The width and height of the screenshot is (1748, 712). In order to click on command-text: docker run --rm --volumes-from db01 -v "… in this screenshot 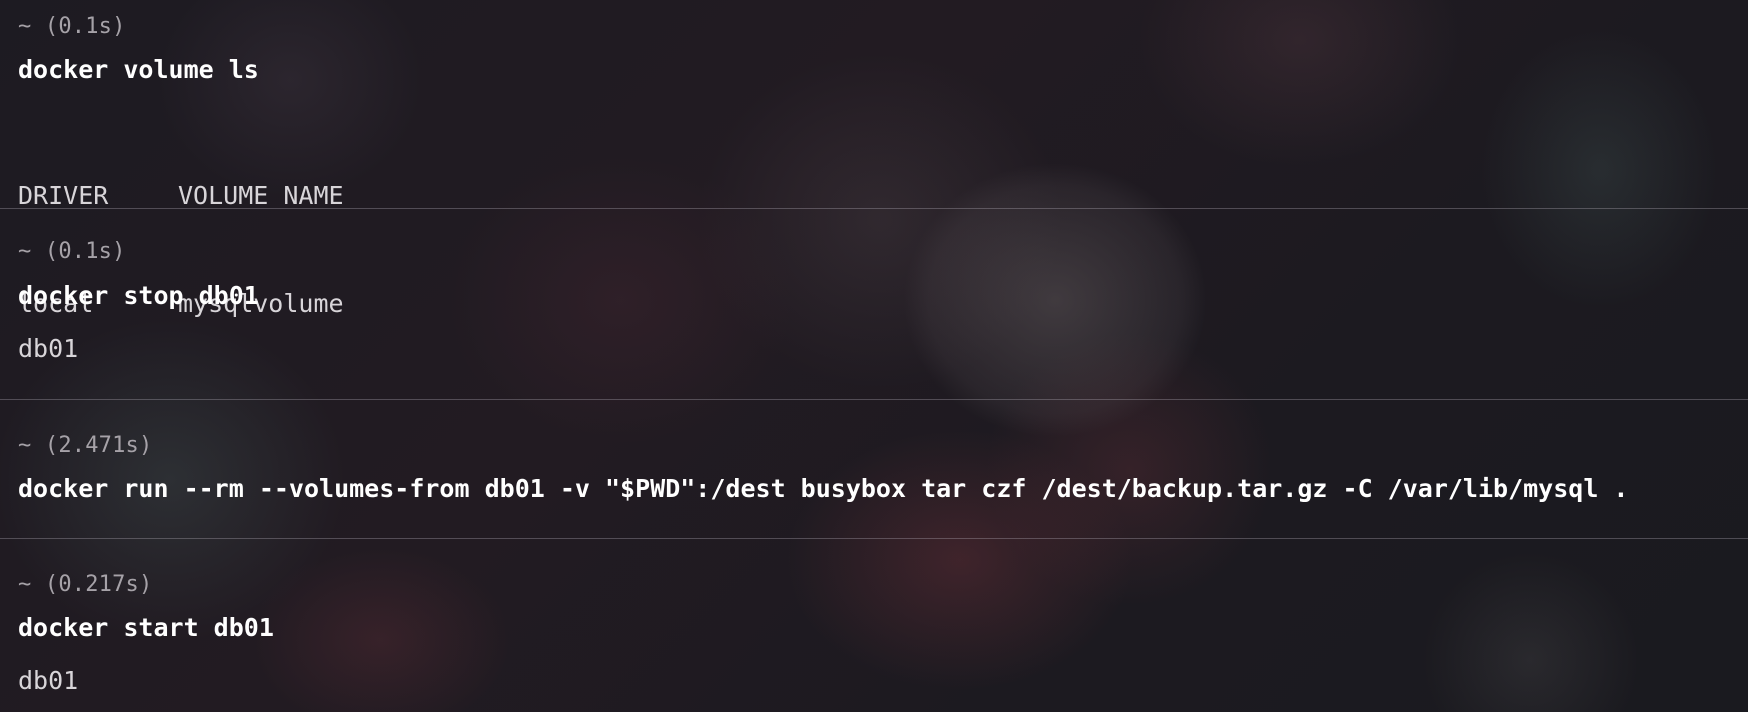, I will do `click(823, 488)`.